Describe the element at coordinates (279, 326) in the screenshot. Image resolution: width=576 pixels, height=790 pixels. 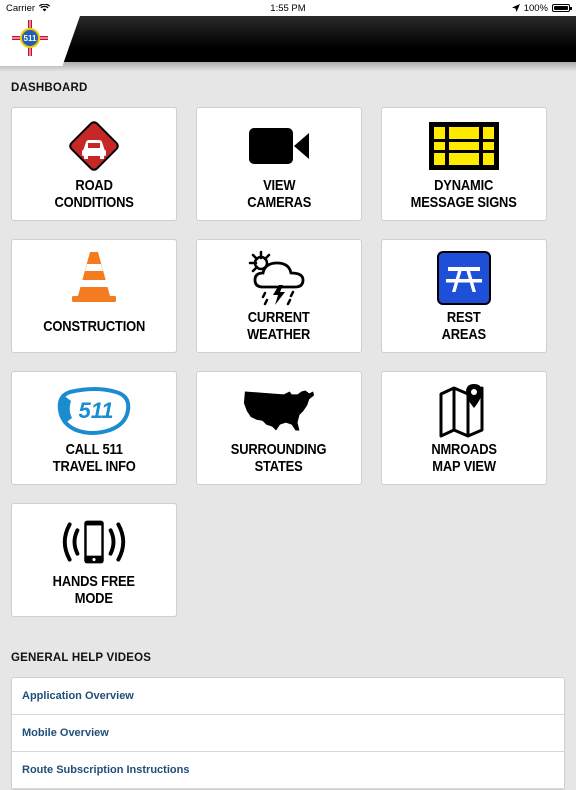
I see `tile-label: CURRENT WEATHER` at that location.